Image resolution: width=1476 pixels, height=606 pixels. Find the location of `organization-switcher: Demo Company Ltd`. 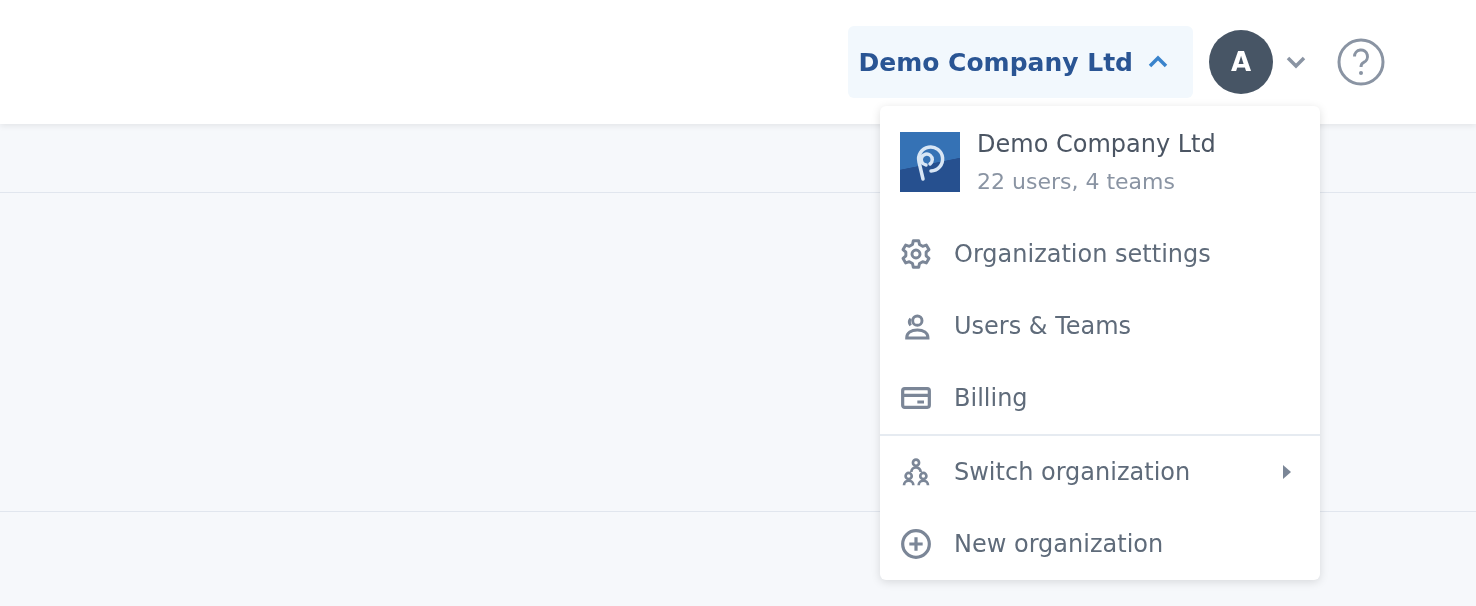

organization-switcher: Demo Company Ltd is located at coordinates (1020, 62).